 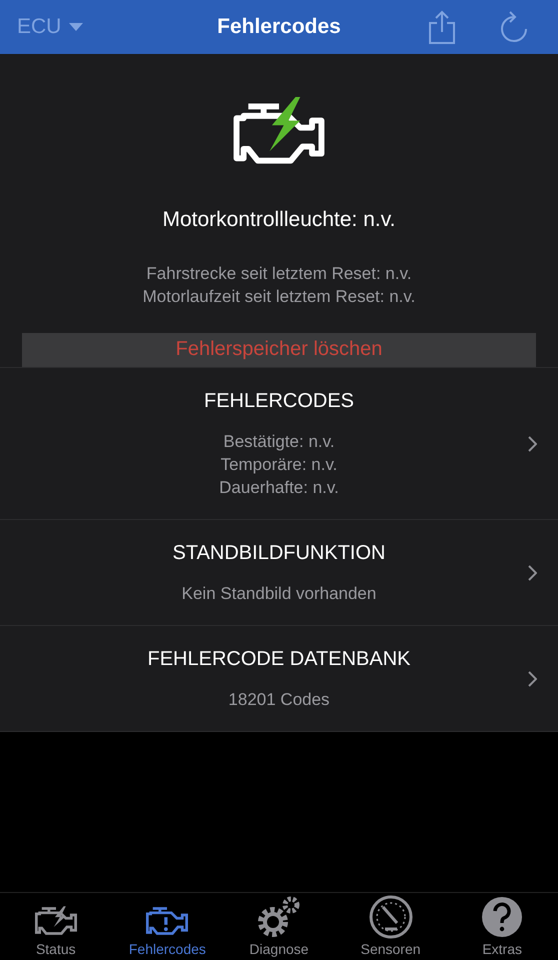 I want to click on section-detail: Temporäre: n.v., so click(x=279, y=465).